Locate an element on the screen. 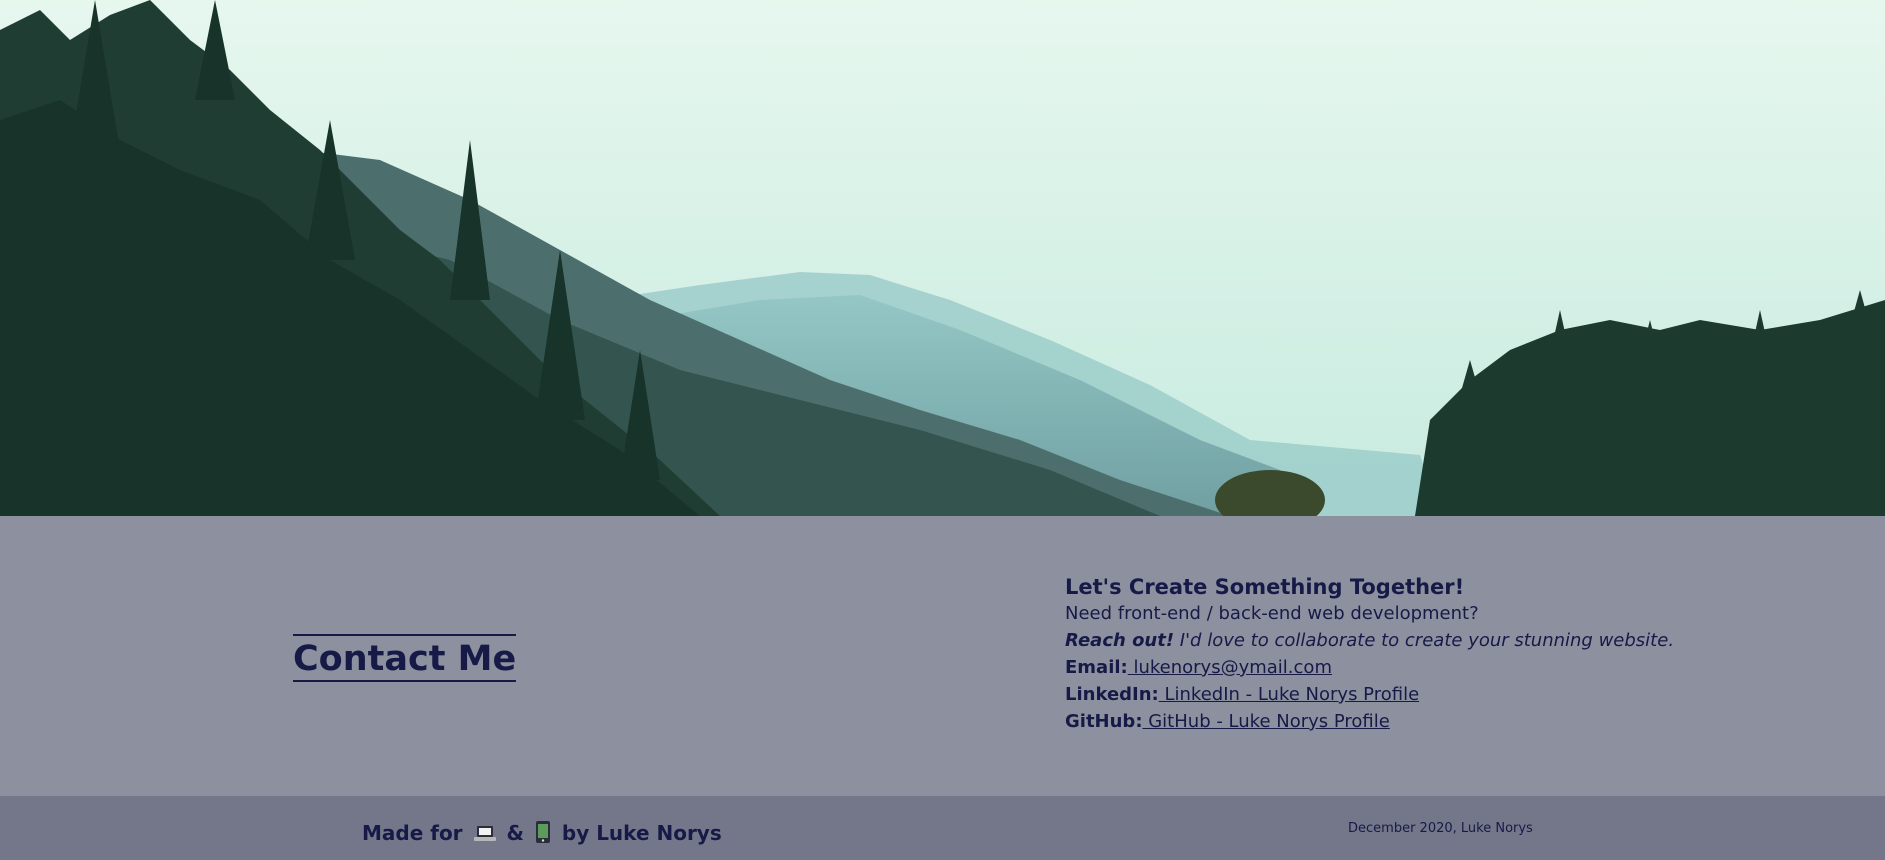 This screenshot has height=860, width=1885. made-for-text: Made for & by Luke Norys is located at coordinates (542, 834).